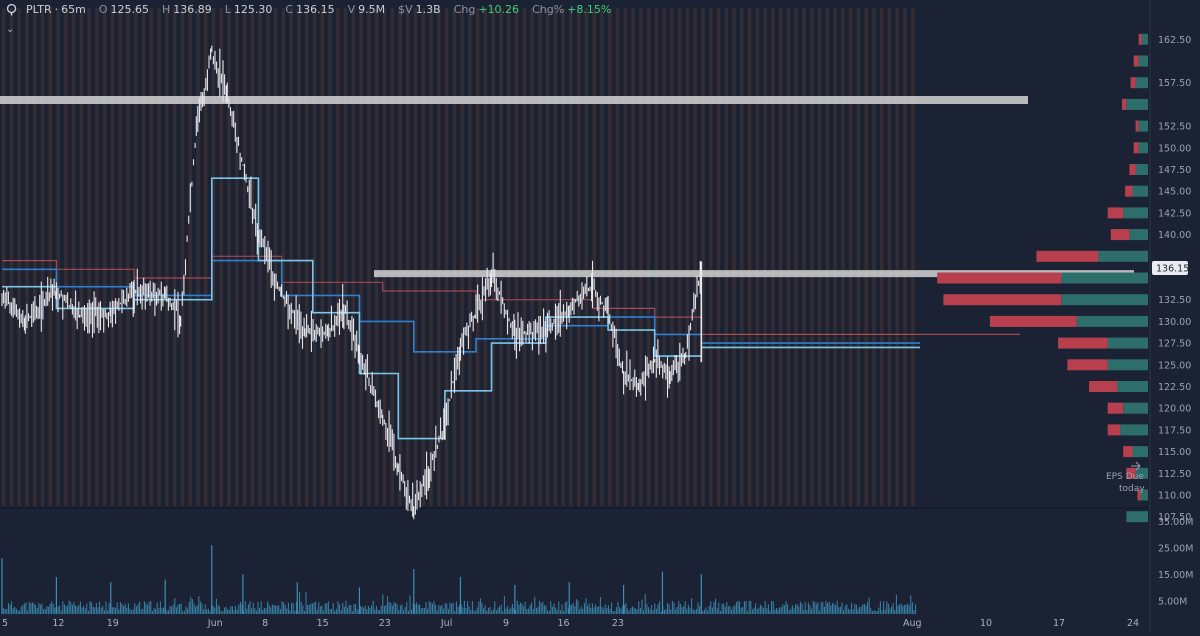 The height and width of the screenshot is (636, 1200). What do you see at coordinates (1174, 387) in the screenshot?
I see `price-axis-tick: 122.50` at bounding box center [1174, 387].